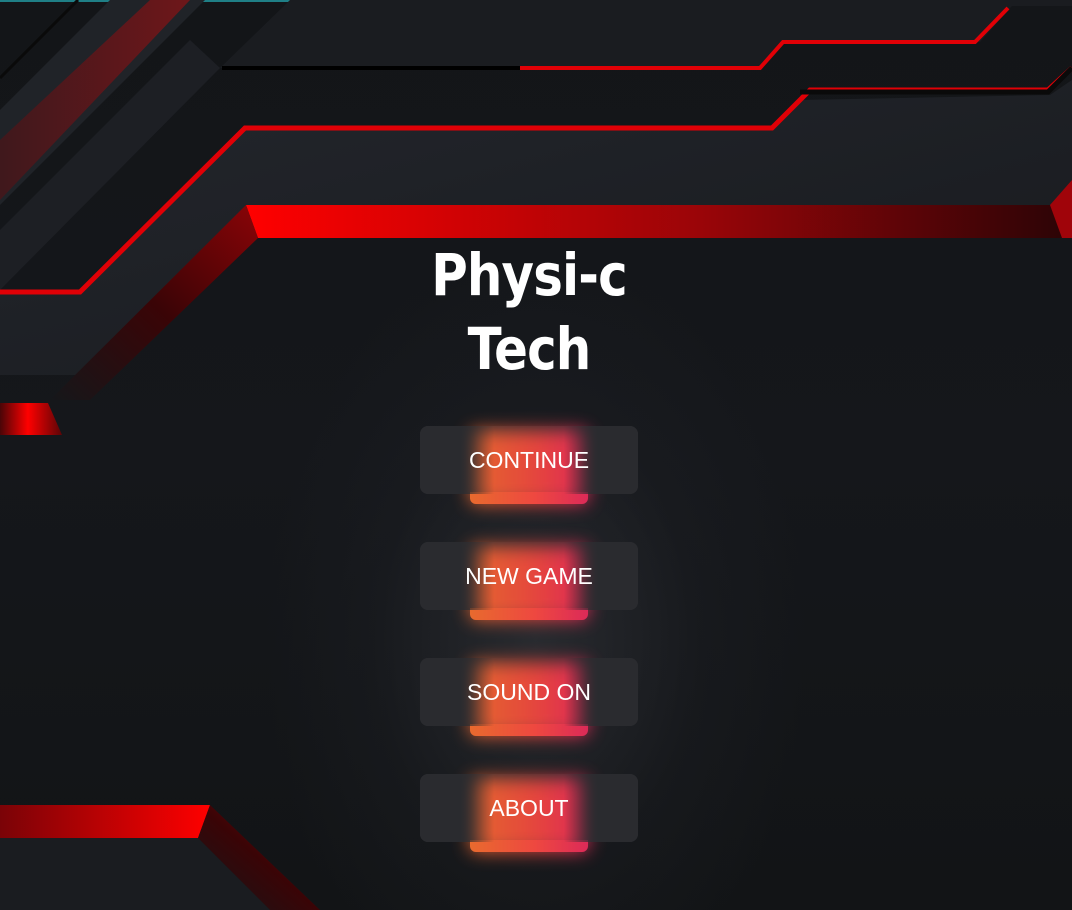  I want to click on new-game-button: NEW GAME, so click(529, 581).